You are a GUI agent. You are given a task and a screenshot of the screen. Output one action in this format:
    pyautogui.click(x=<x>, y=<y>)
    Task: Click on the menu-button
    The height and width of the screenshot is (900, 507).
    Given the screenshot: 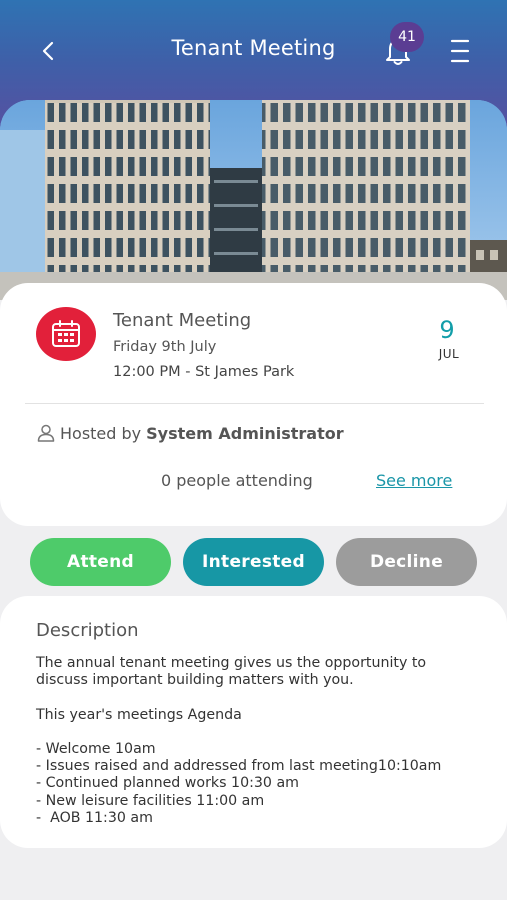 What is the action you would take?
    pyautogui.click(x=460, y=51)
    